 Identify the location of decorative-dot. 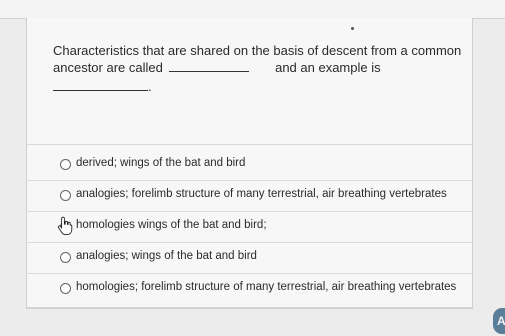
(352, 28).